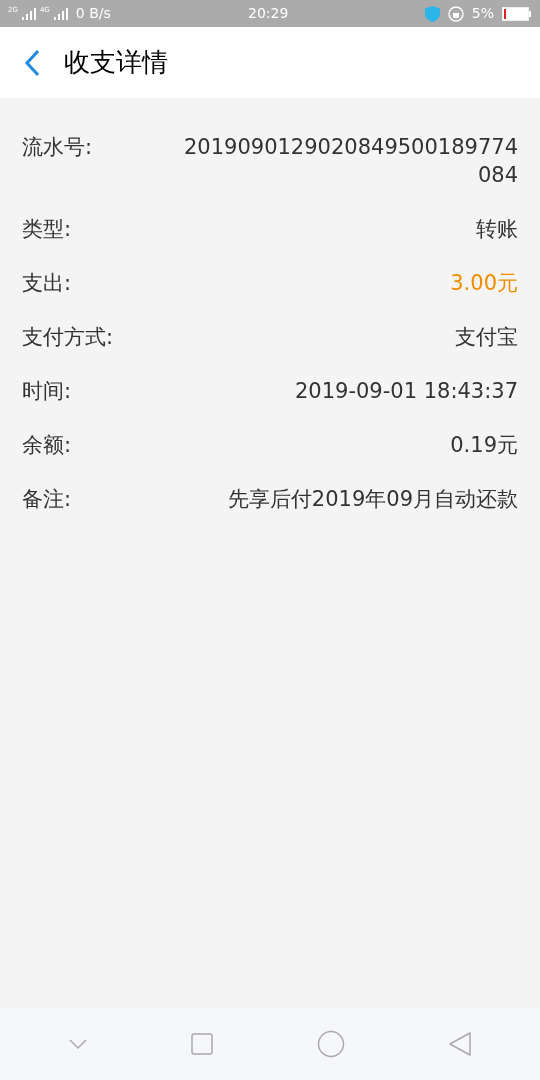 Image resolution: width=540 pixels, height=1080 pixels. I want to click on square-icon, so click(202, 1044).